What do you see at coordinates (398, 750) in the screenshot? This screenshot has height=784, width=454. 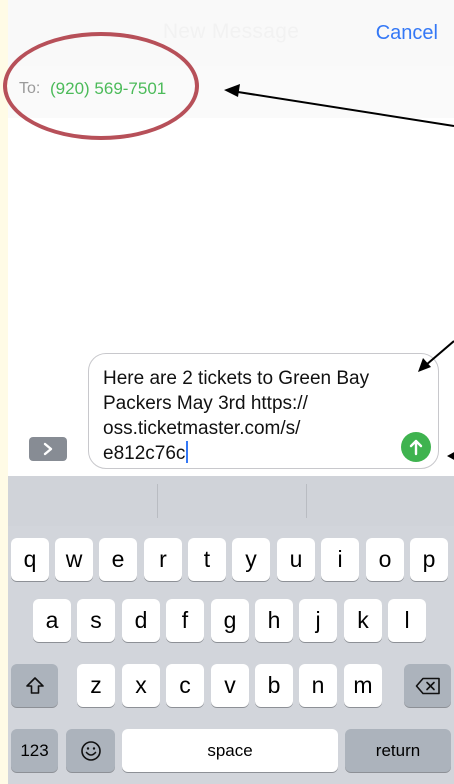 I see `return-key: return` at bounding box center [398, 750].